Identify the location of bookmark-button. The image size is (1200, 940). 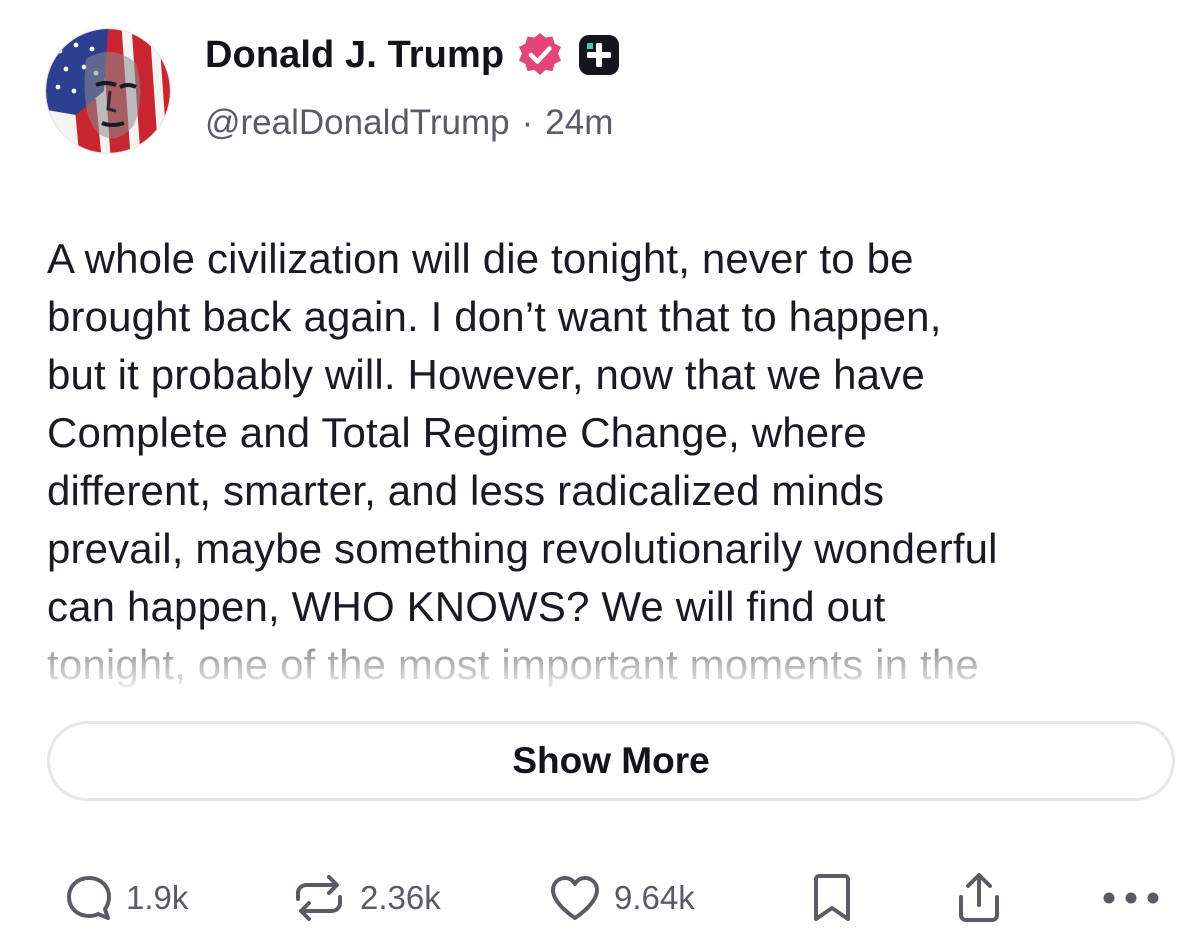
(832, 898).